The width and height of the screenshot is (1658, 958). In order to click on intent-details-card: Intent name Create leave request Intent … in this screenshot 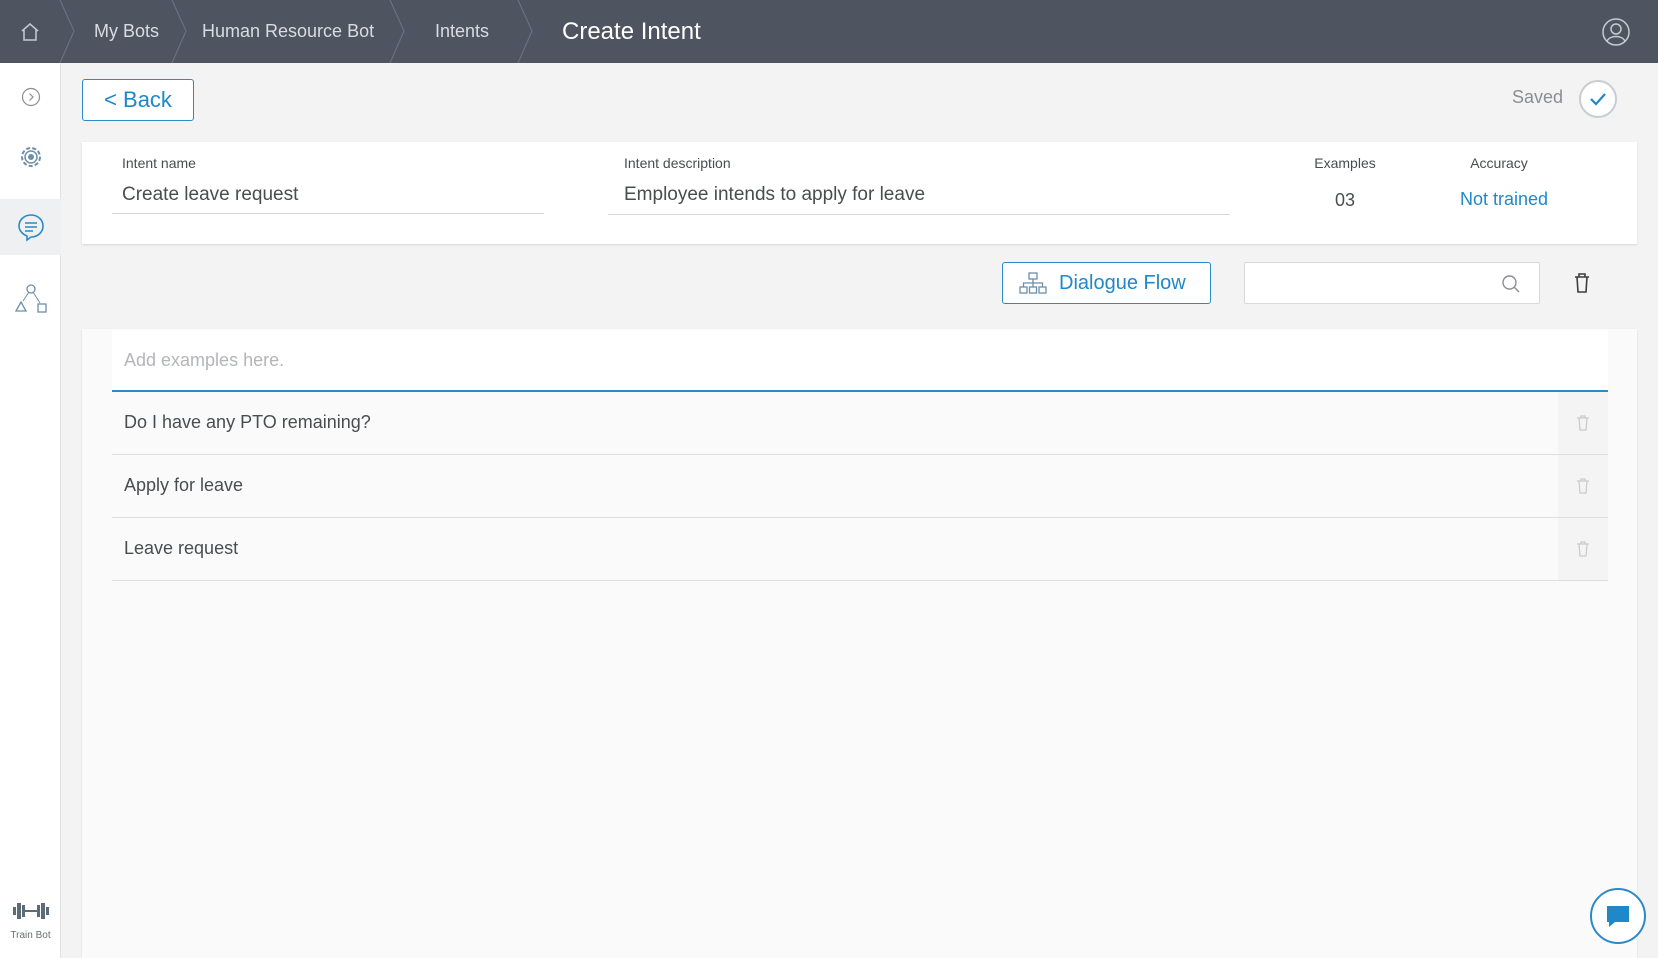, I will do `click(859, 193)`.